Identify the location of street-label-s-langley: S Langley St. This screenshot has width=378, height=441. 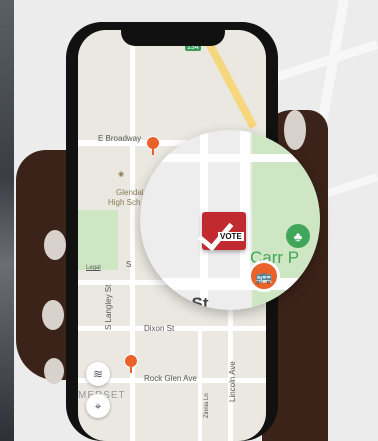
(108, 307).